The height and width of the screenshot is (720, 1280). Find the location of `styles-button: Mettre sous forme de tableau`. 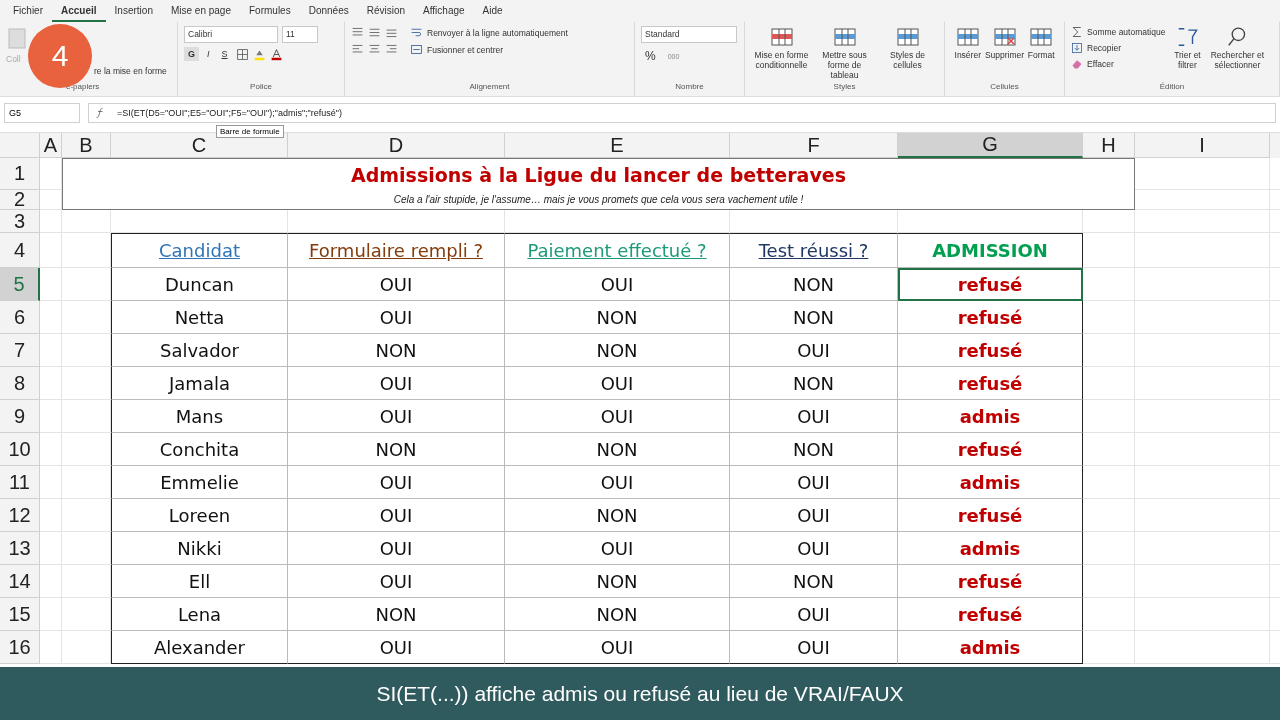

styles-button: Mettre sous forme de tableau is located at coordinates (844, 65).